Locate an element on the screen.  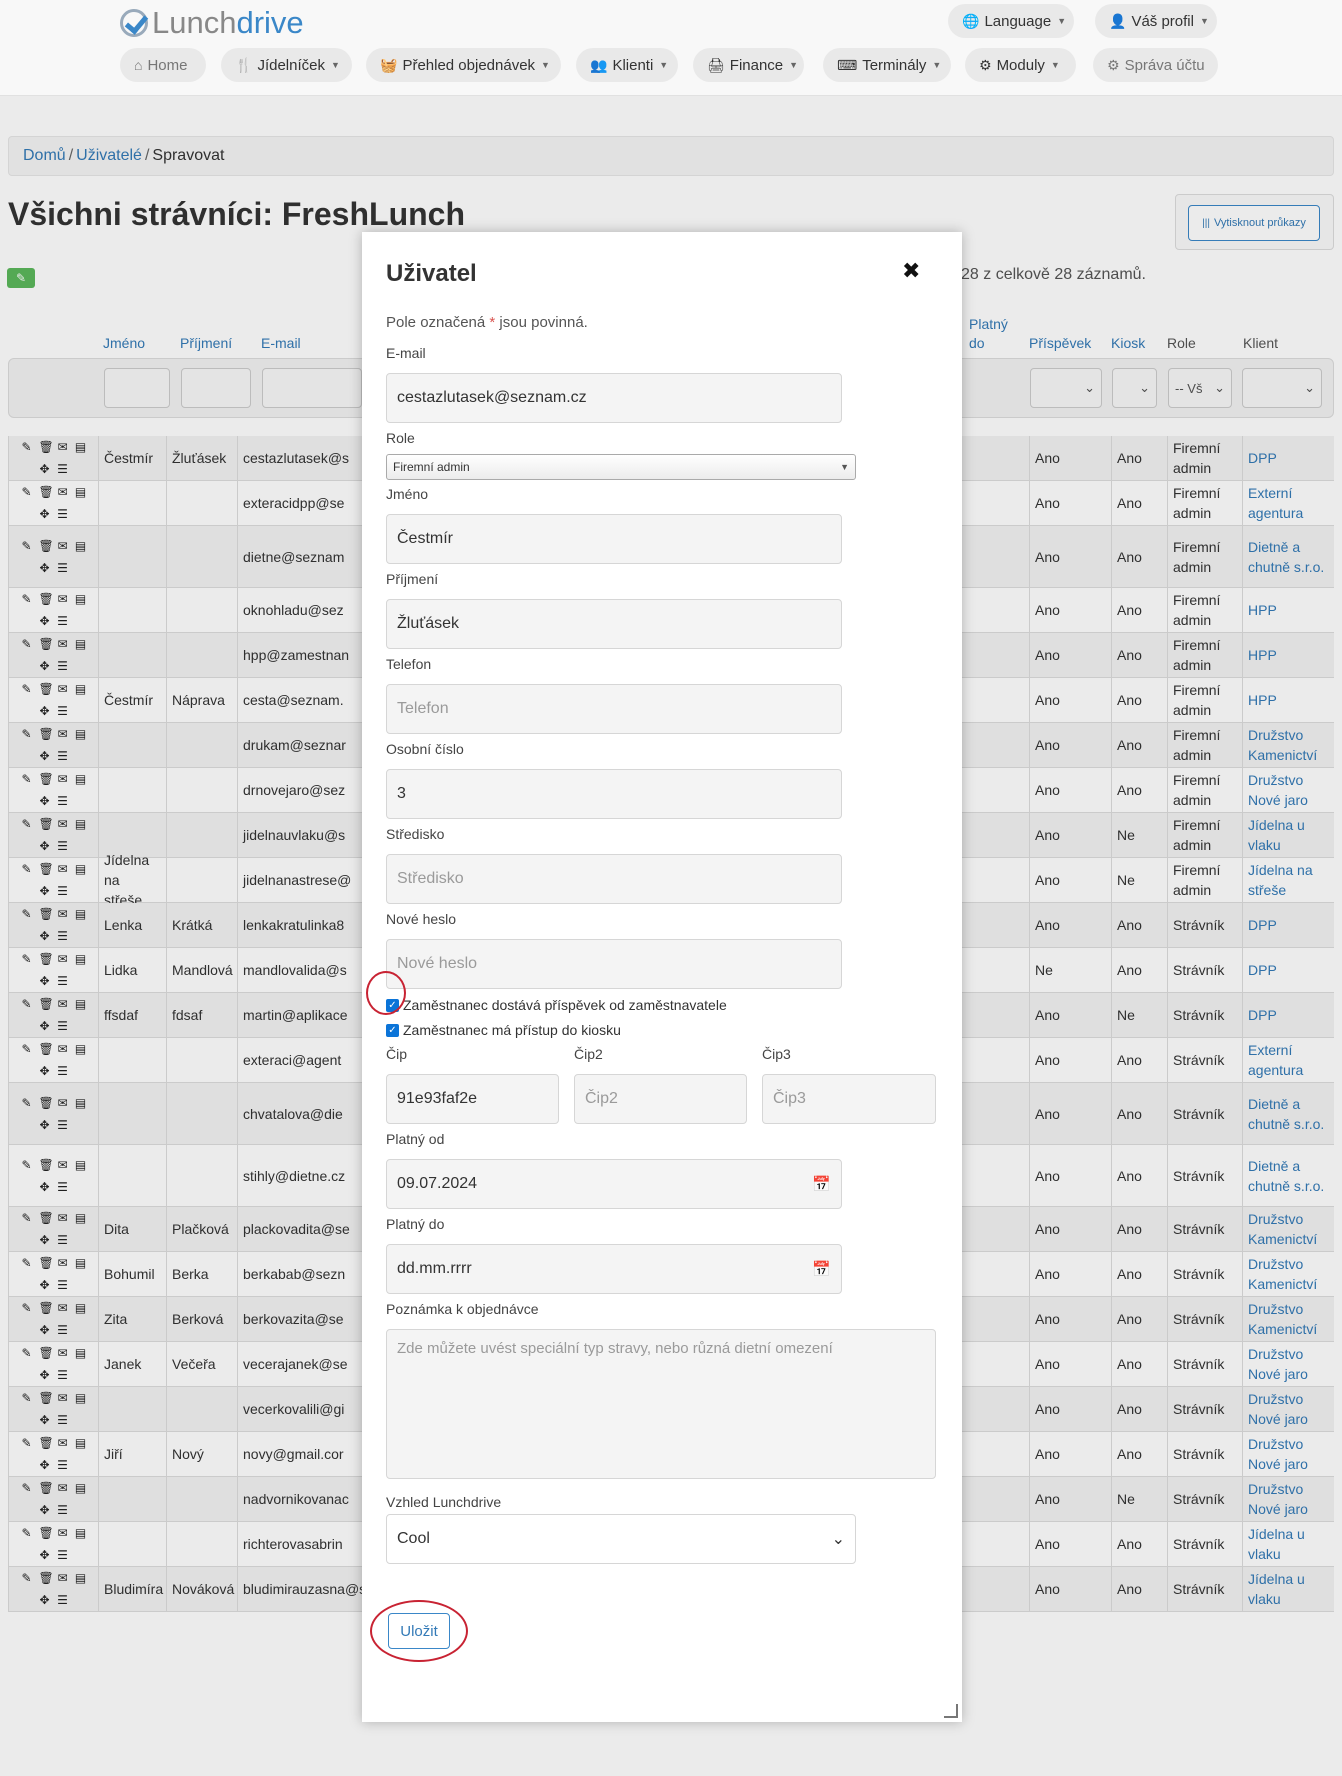
nav-terminaly: ⌨ Terminály ▼ is located at coordinates (887, 65).